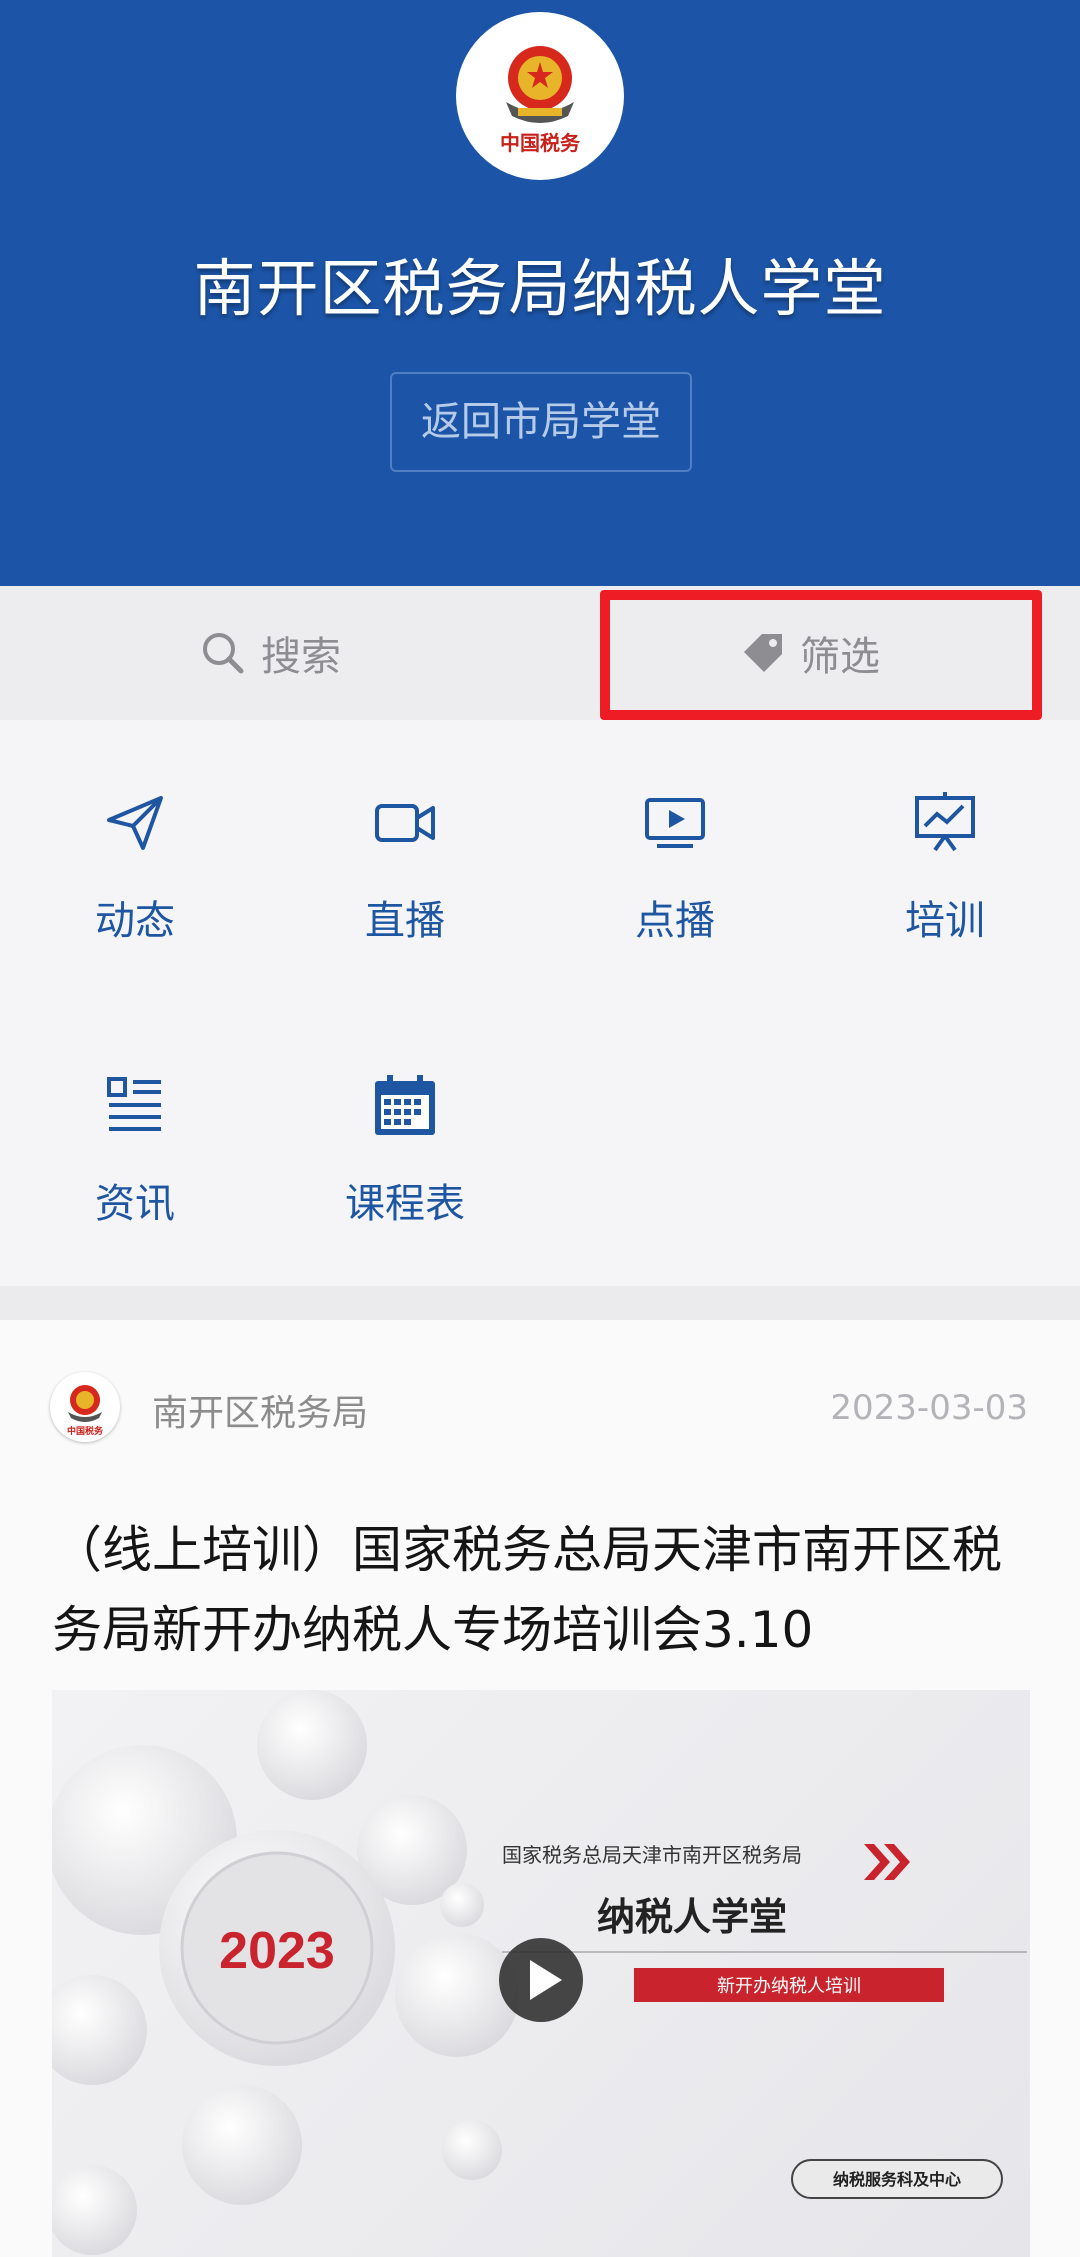 Image resolution: width=1080 pixels, height=2257 pixels. What do you see at coordinates (789, 1986) in the screenshot?
I see `svg-text: 新开办纳税人培训` at bounding box center [789, 1986].